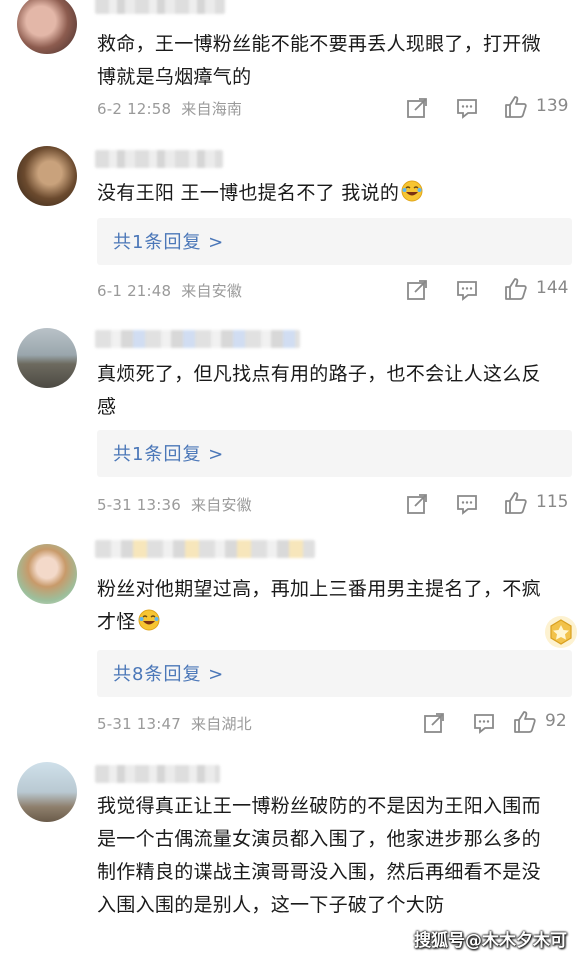  I want to click on like-button: 139, so click(539, 108).